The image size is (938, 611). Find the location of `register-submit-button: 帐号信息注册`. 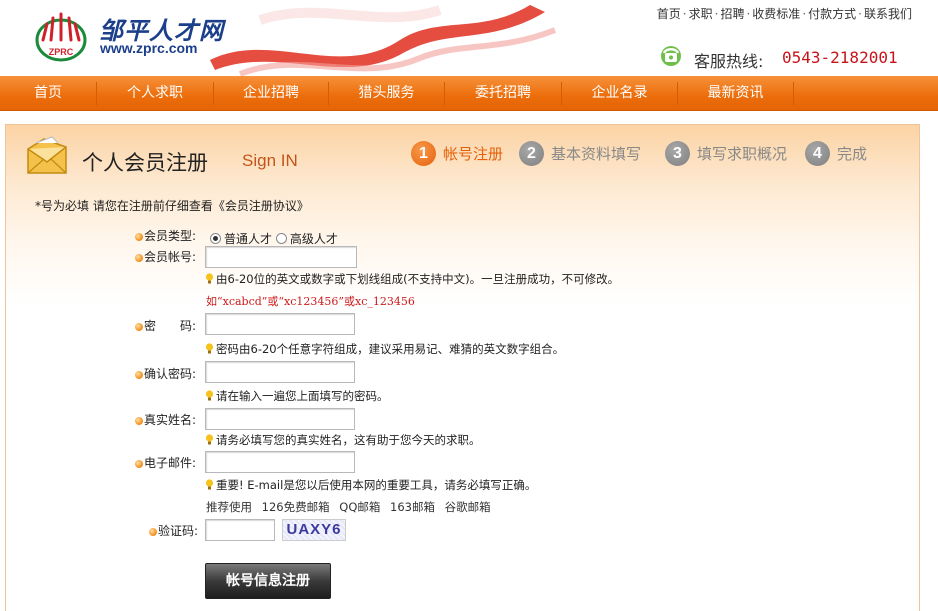

register-submit-button: 帐号信息注册 is located at coordinates (268, 581).